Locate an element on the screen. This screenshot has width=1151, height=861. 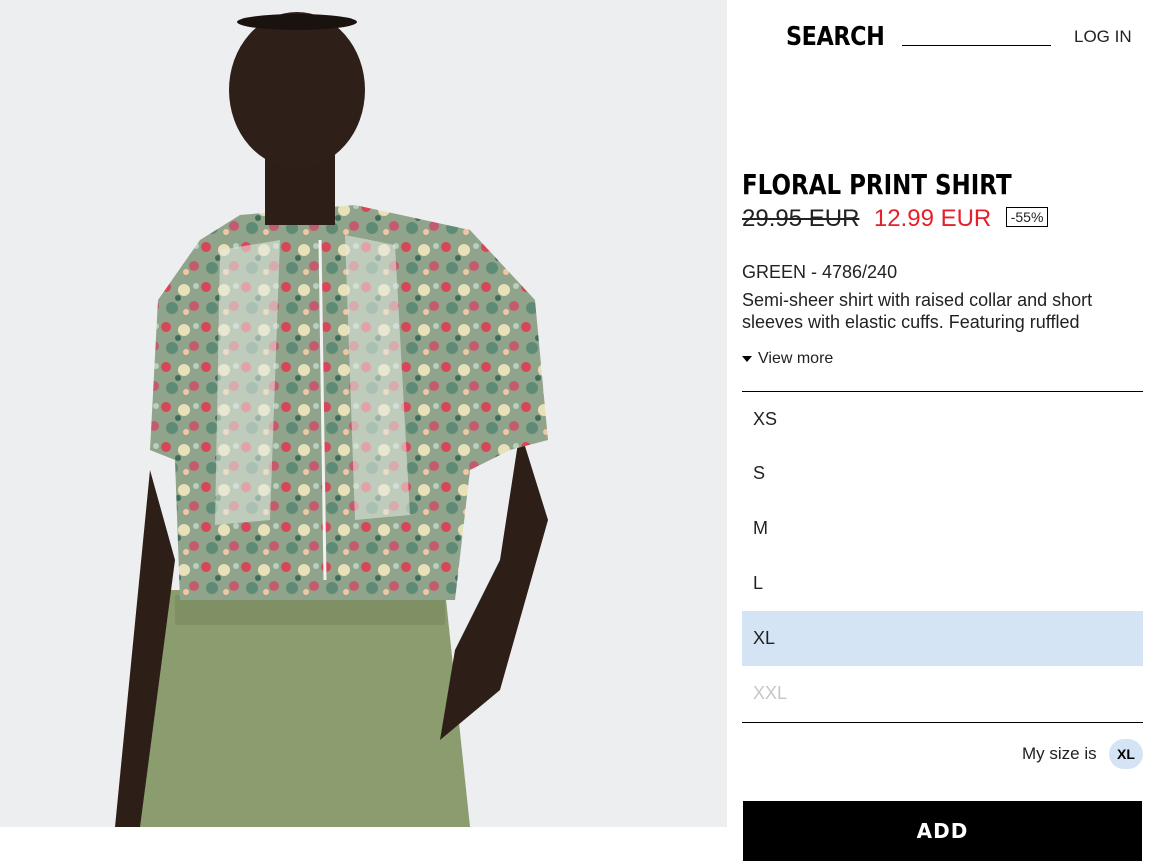
my-size-badge: XL is located at coordinates (1126, 754).